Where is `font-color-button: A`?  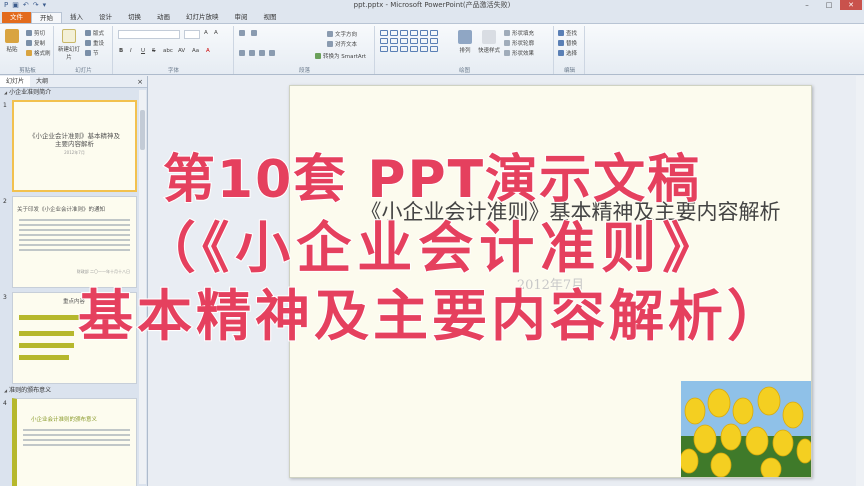 font-color-button: A is located at coordinates (208, 51).